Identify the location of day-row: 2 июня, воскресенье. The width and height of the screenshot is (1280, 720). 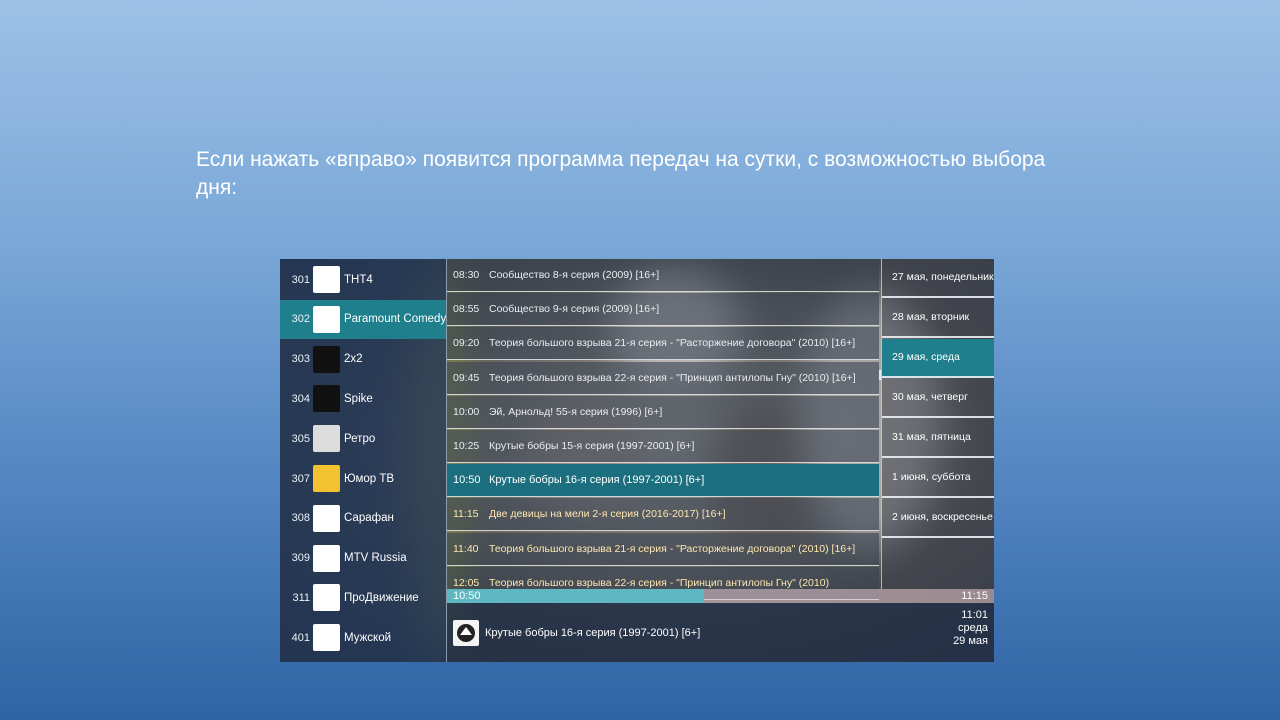
(938, 518).